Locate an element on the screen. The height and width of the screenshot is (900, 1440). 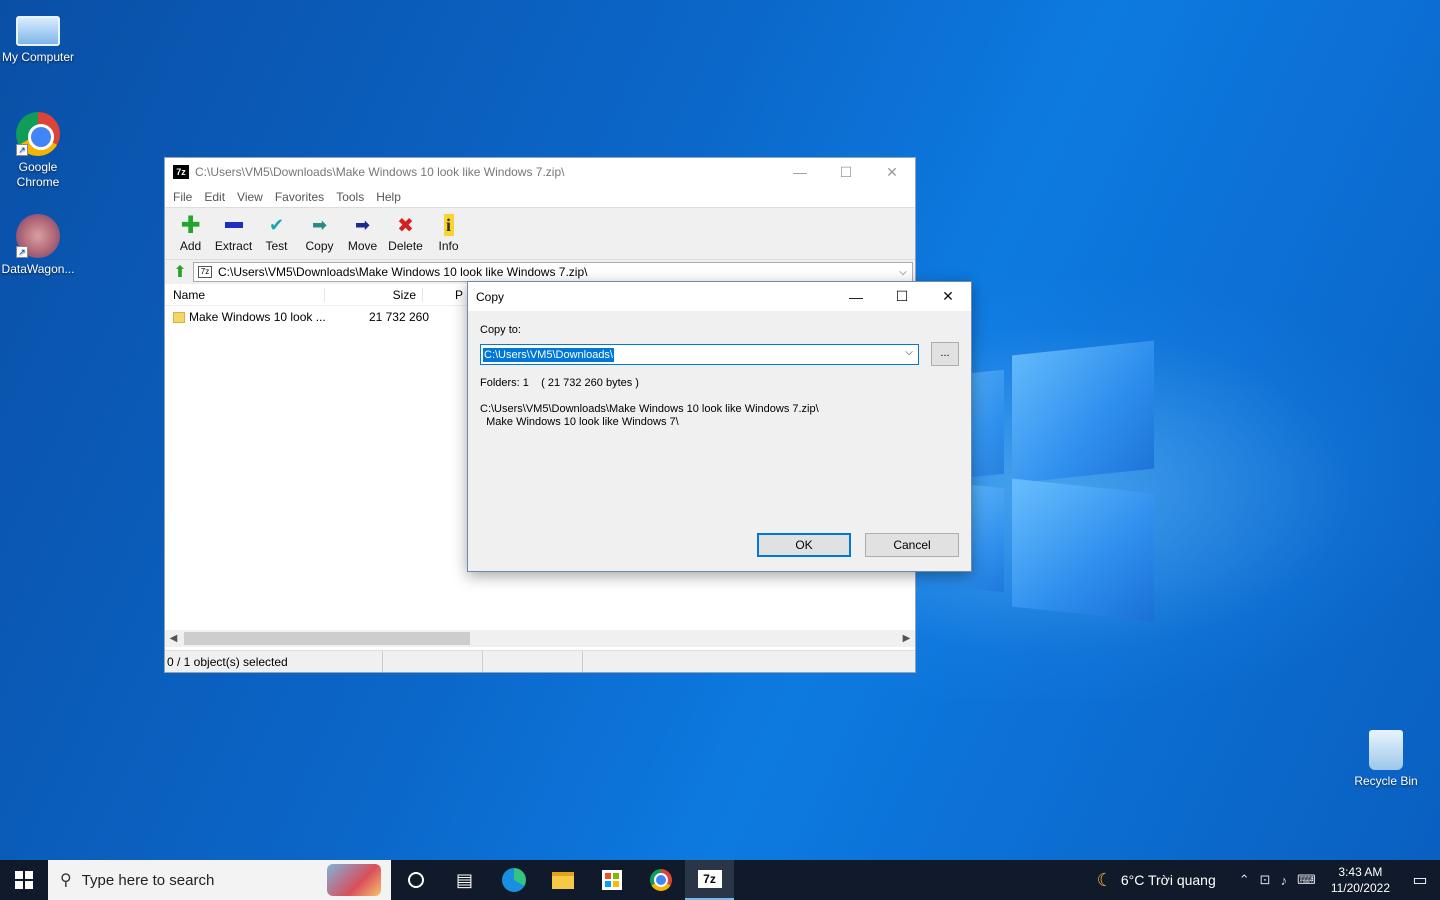
status-segment is located at coordinates (533, 661).